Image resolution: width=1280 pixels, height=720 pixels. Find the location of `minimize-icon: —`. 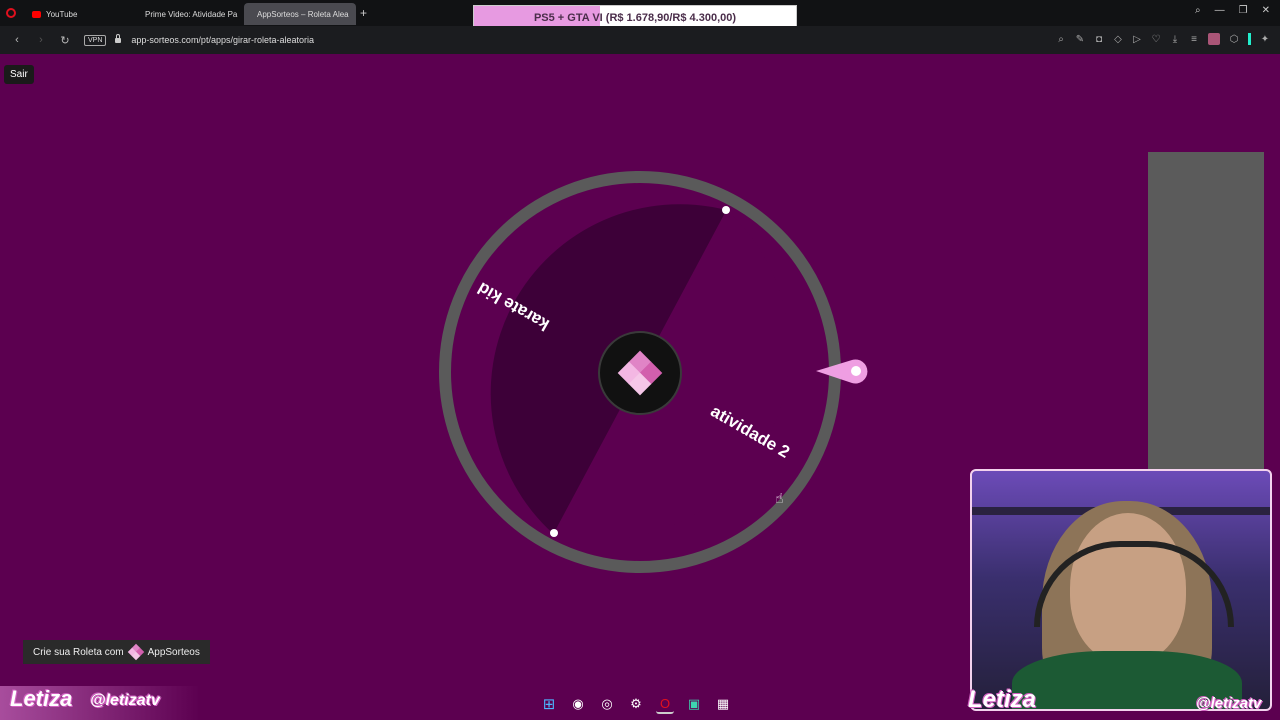

minimize-icon: — is located at coordinates (1220, 10).